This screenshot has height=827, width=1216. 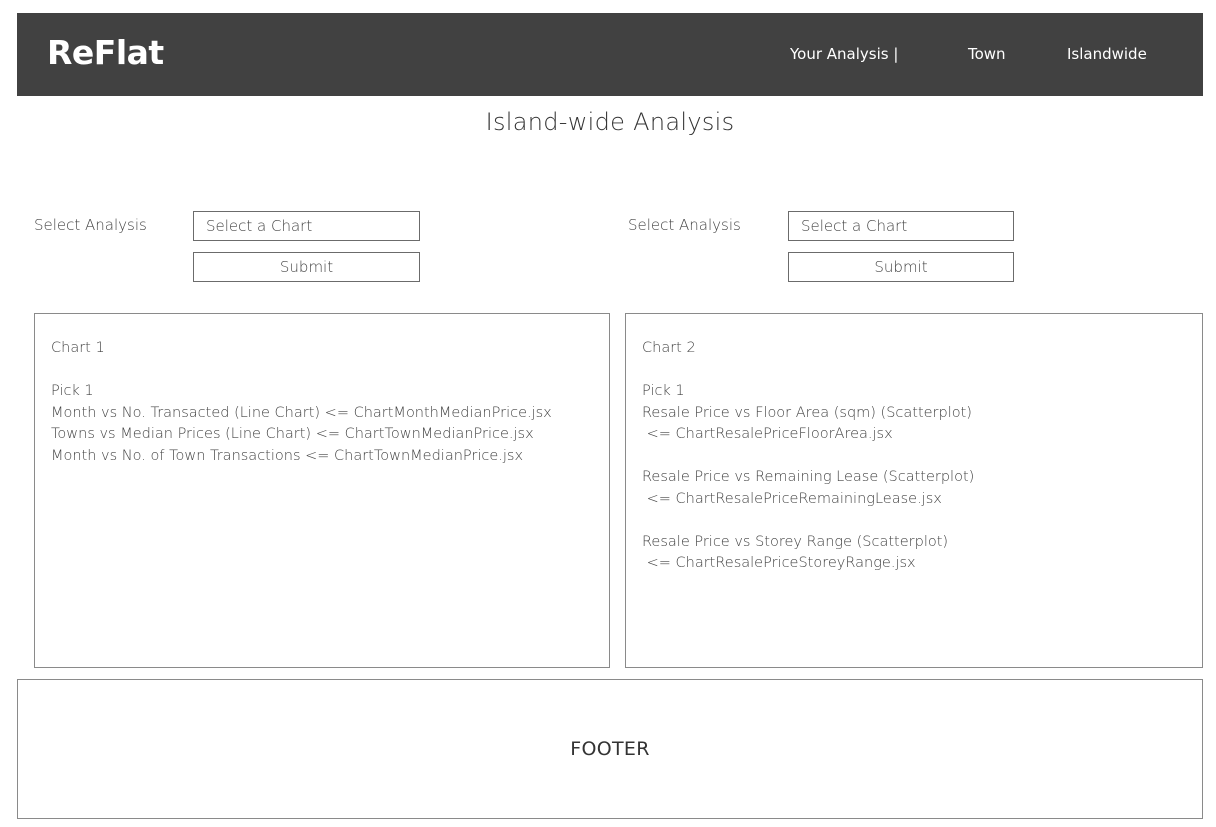 I want to click on chart-1-title: Chart 1, so click(x=78, y=348).